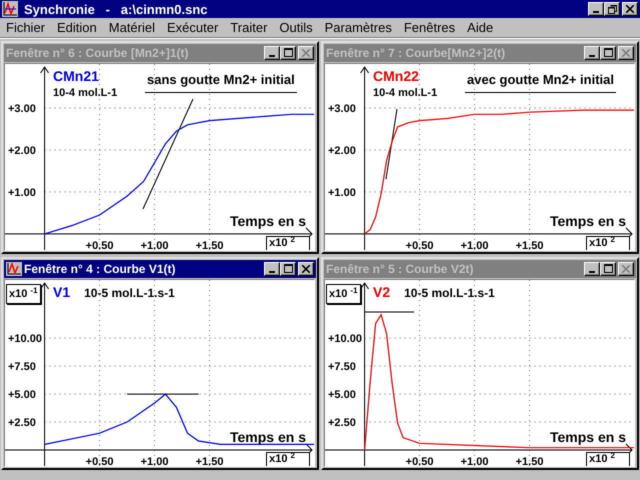 The width and height of the screenshot is (640, 480). I want to click on menu-item: Aide, so click(480, 27).